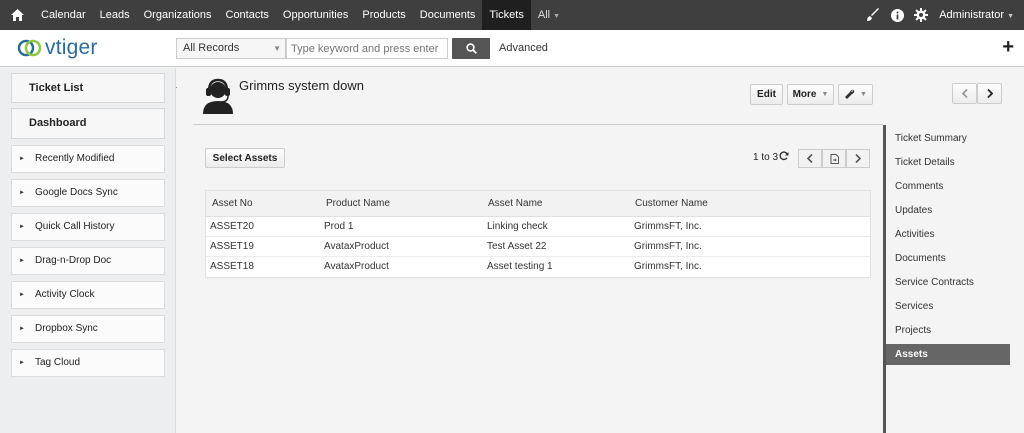 This screenshot has height=433, width=1024. Describe the element at coordinates (804, 94) in the screenshot. I see `more-label: More` at that location.